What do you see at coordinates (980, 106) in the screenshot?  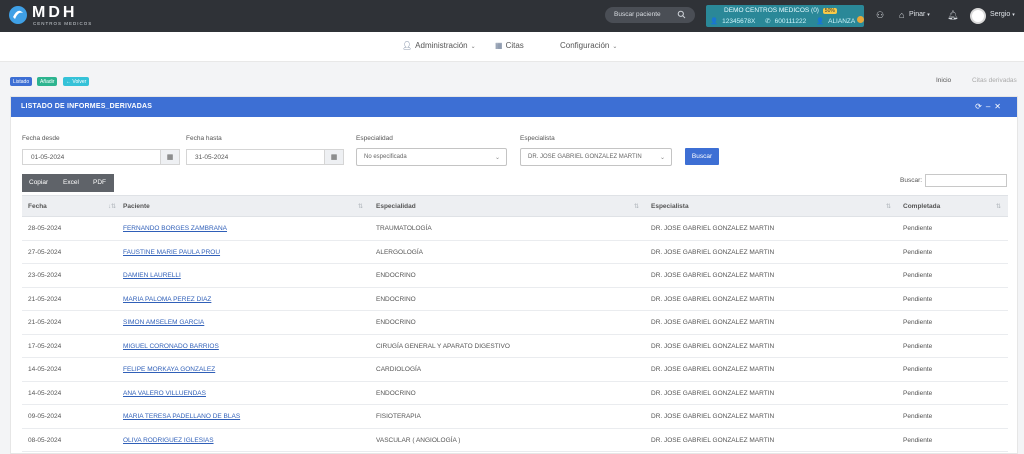 I see `refresh-icon: ⟳` at bounding box center [980, 106].